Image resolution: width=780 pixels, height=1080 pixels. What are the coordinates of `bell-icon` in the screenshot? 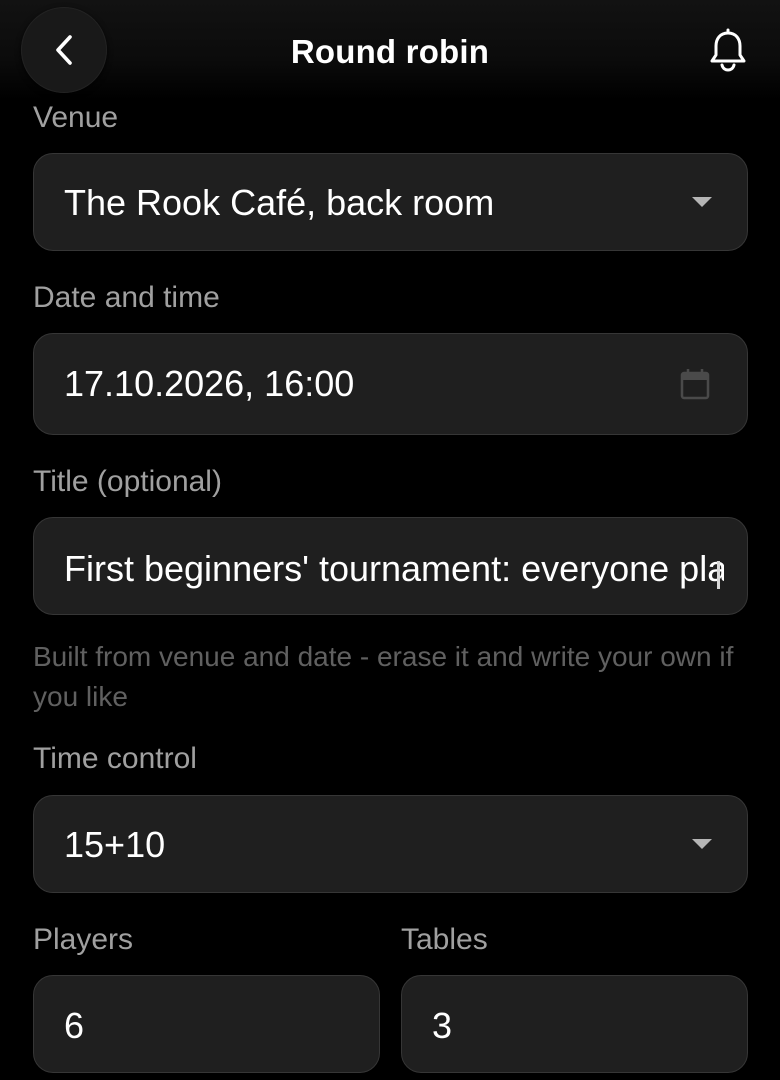 It's located at (728, 50).